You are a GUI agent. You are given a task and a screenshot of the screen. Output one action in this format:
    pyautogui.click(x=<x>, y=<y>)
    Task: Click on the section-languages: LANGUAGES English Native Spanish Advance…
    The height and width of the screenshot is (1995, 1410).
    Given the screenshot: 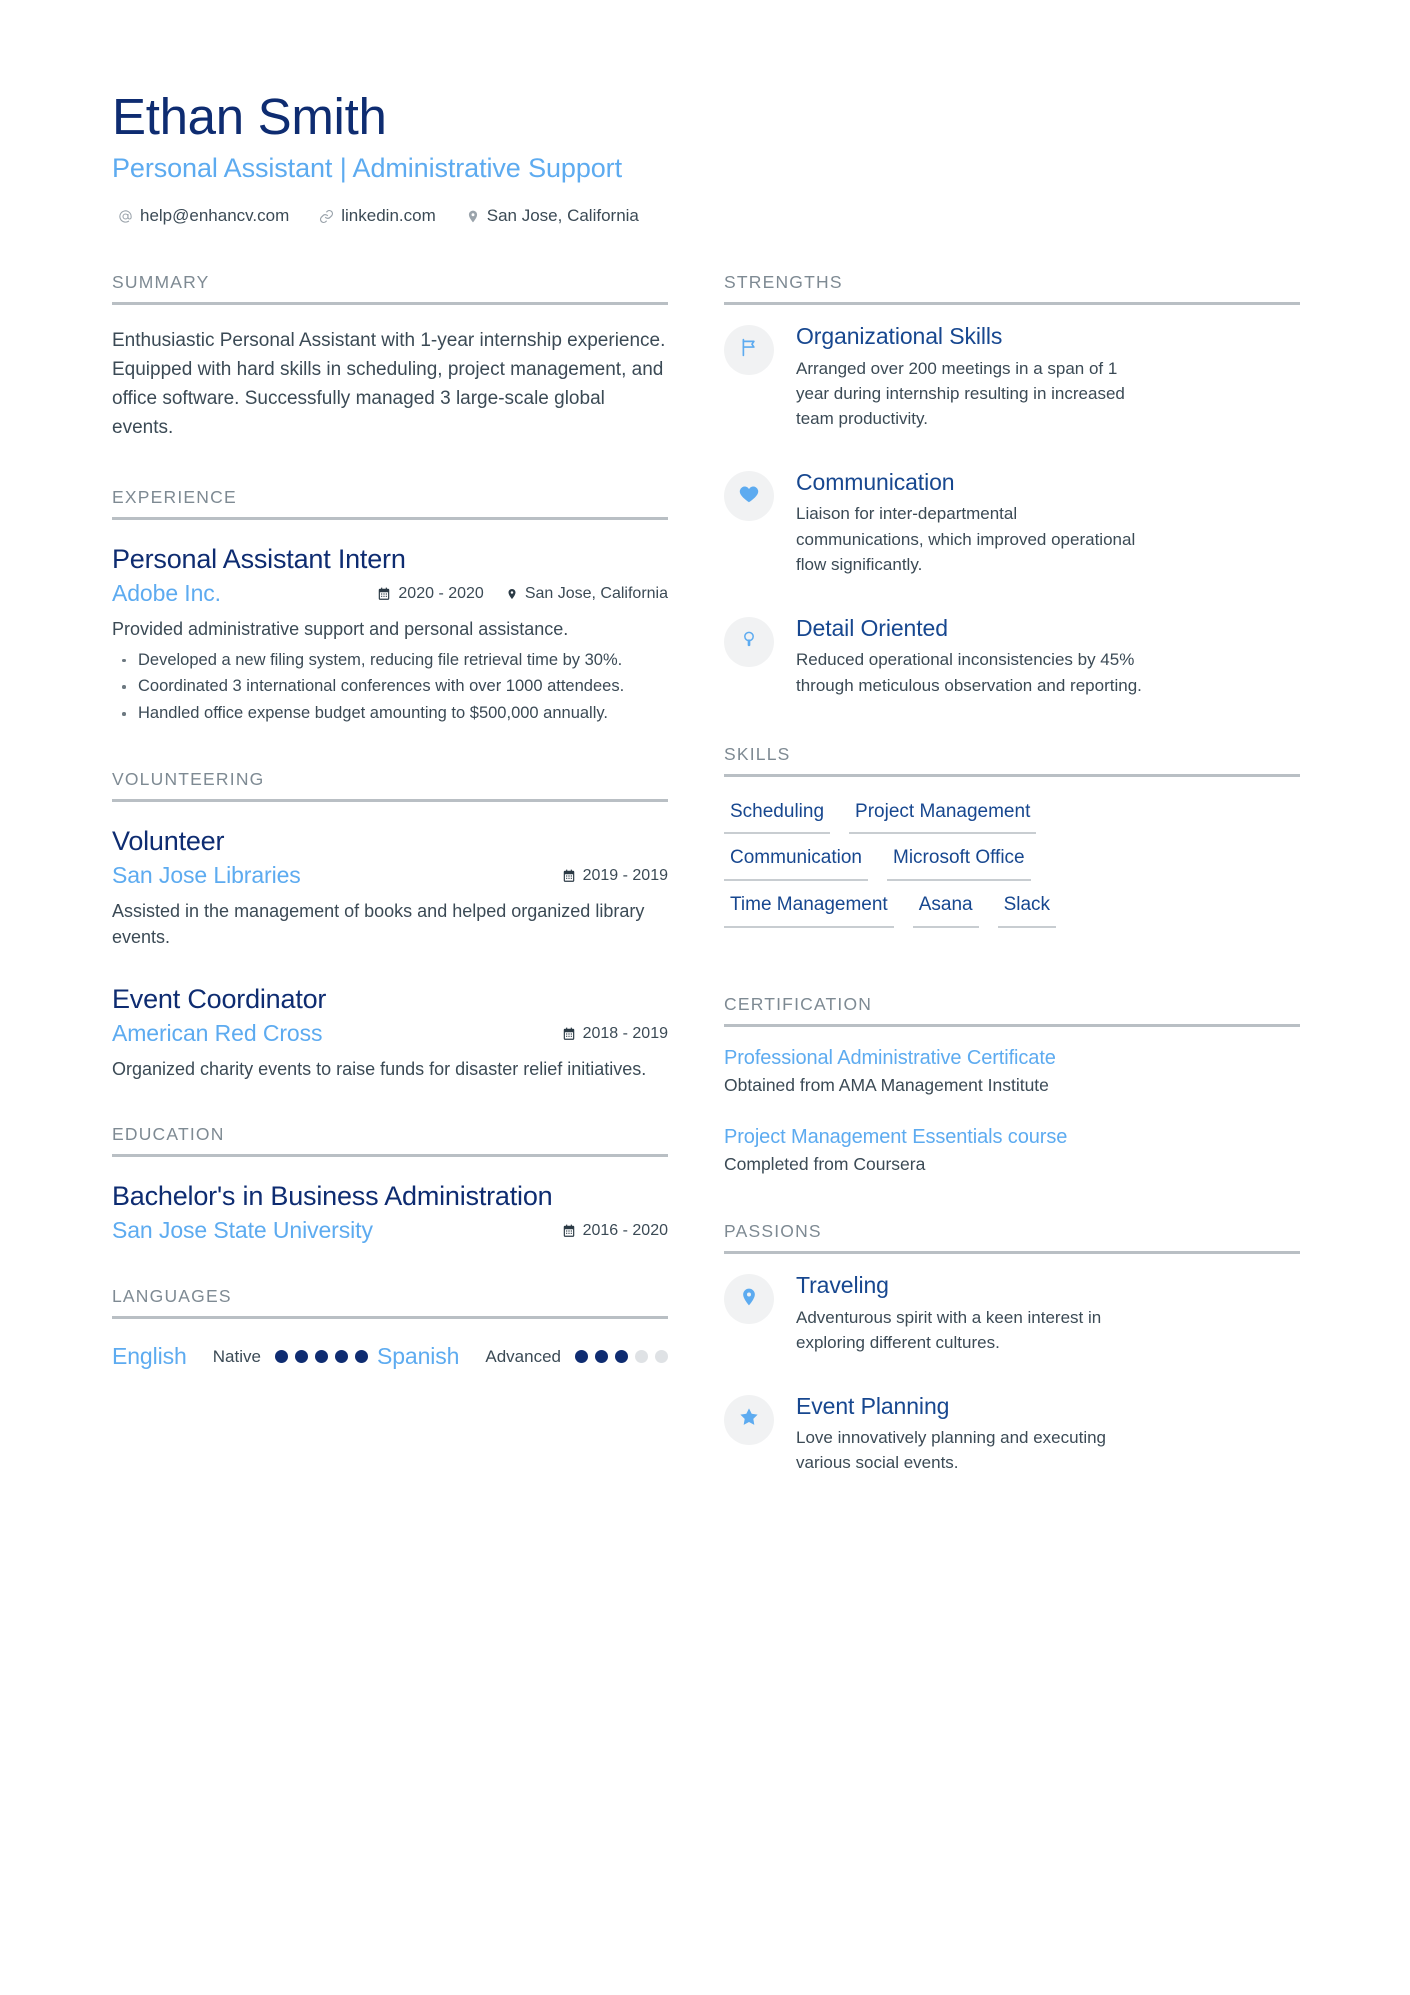 What is the action you would take?
    pyautogui.click(x=390, y=1328)
    